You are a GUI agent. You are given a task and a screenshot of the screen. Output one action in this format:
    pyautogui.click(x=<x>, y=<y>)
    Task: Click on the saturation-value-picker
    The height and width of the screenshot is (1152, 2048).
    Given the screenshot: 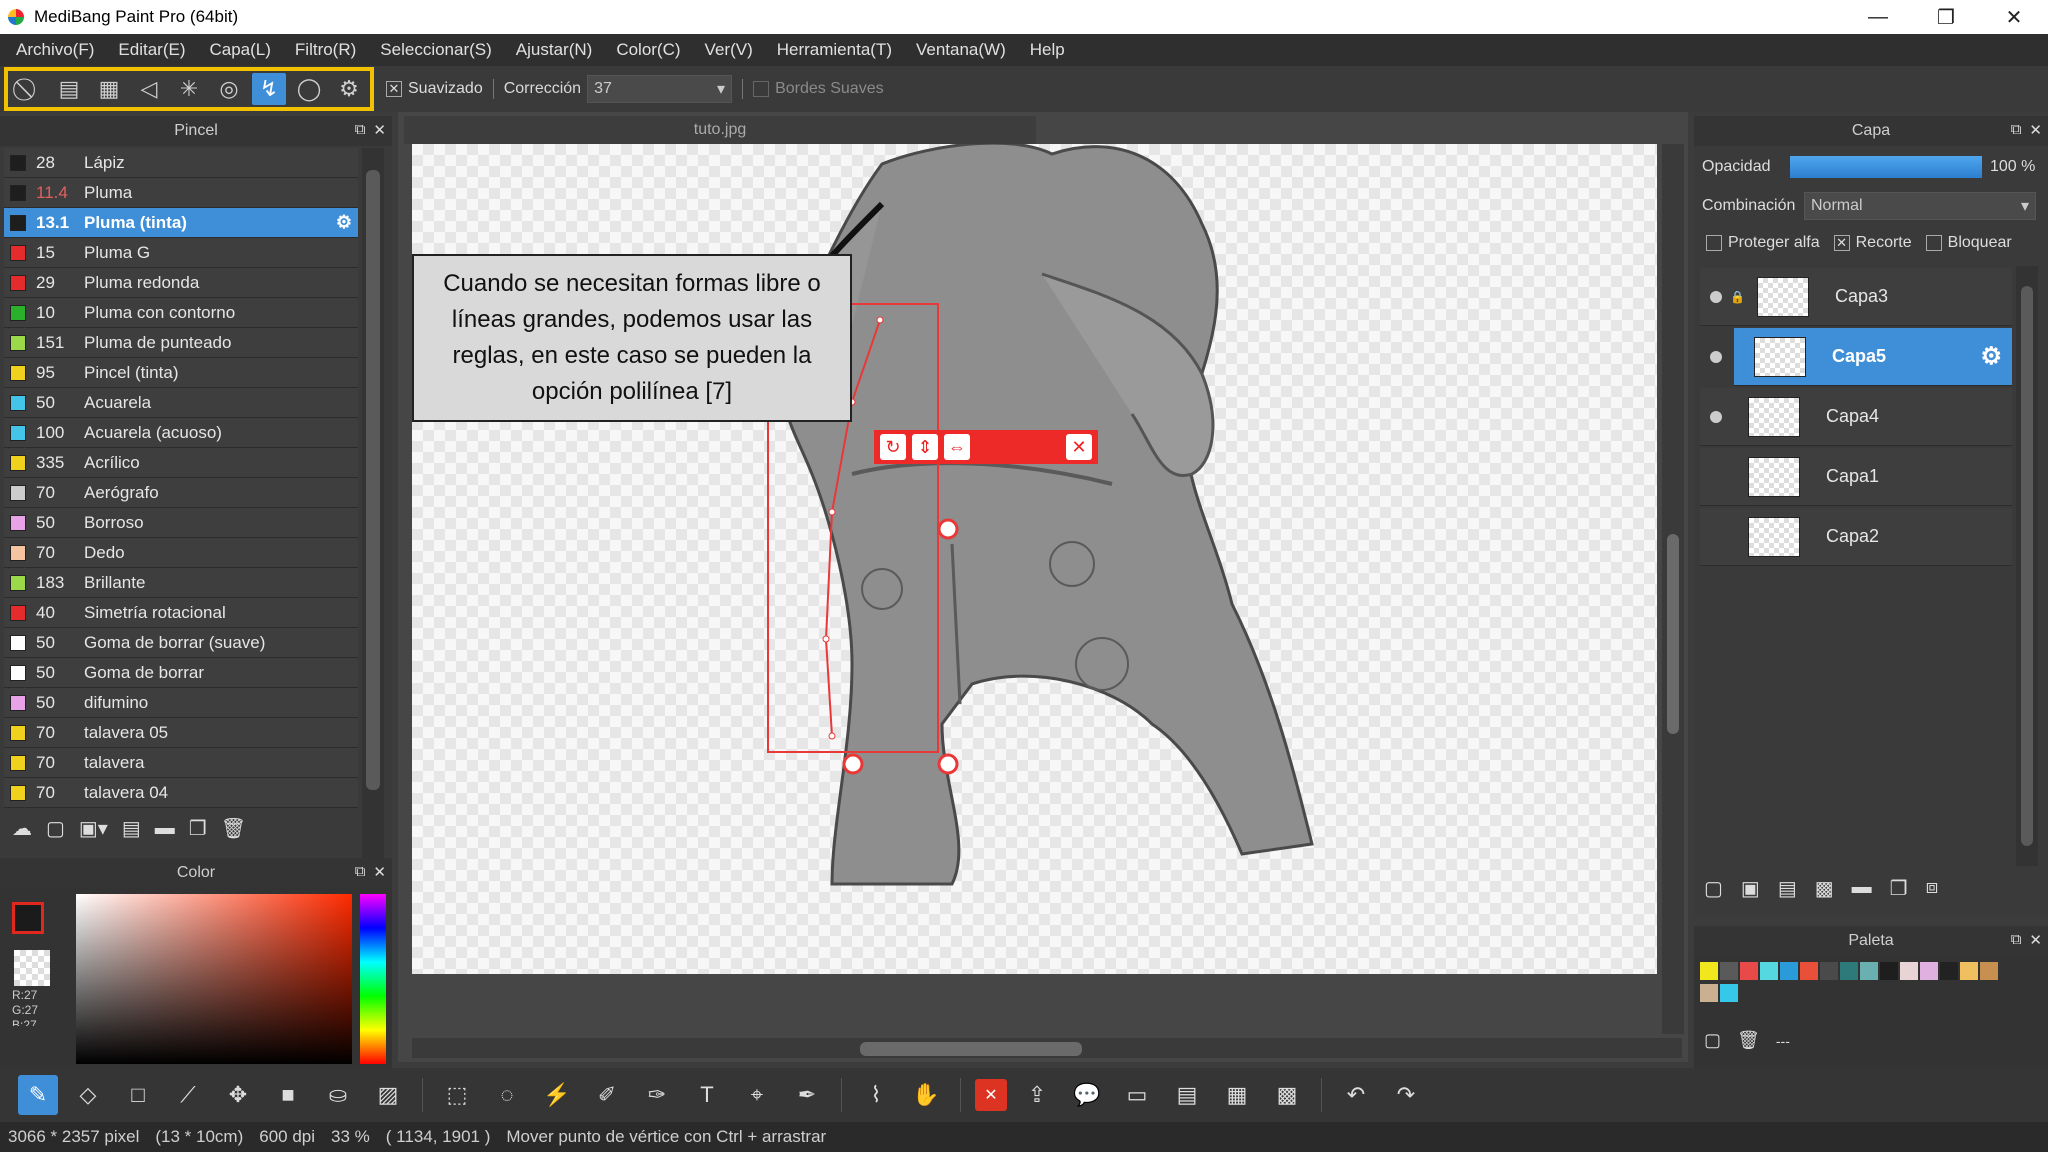 What is the action you would take?
    pyautogui.click(x=214, y=979)
    